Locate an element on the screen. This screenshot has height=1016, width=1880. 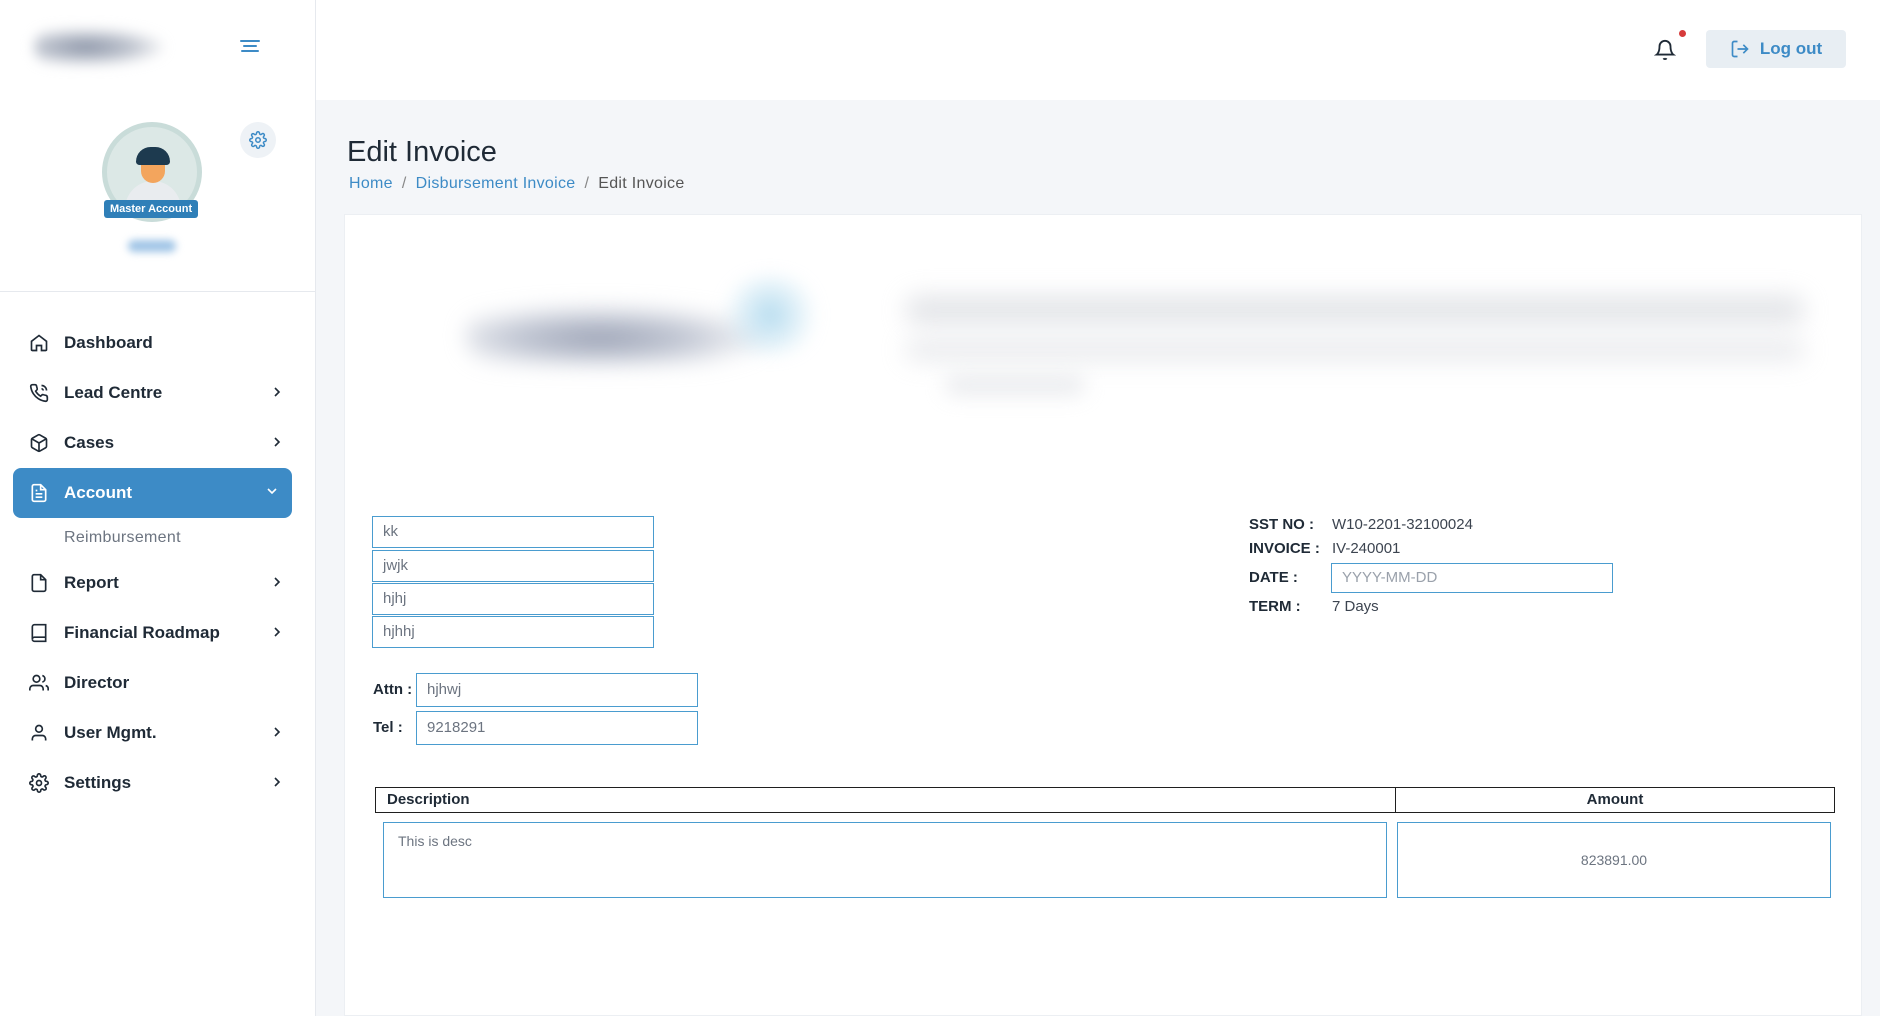
date-label: DATE : is located at coordinates (1273, 577).